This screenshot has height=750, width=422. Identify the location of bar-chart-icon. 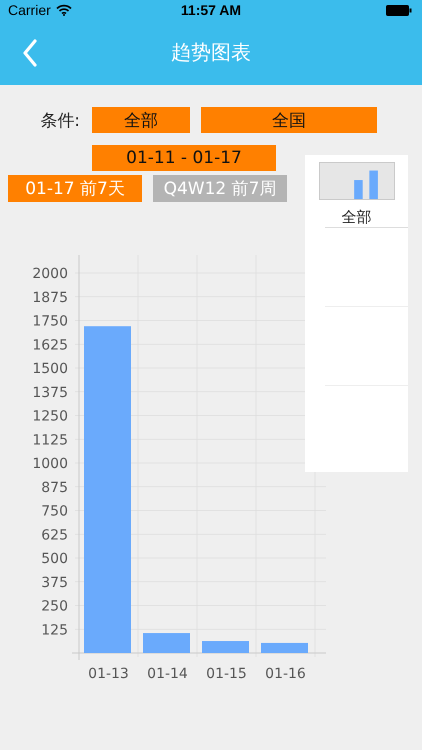
(356, 181).